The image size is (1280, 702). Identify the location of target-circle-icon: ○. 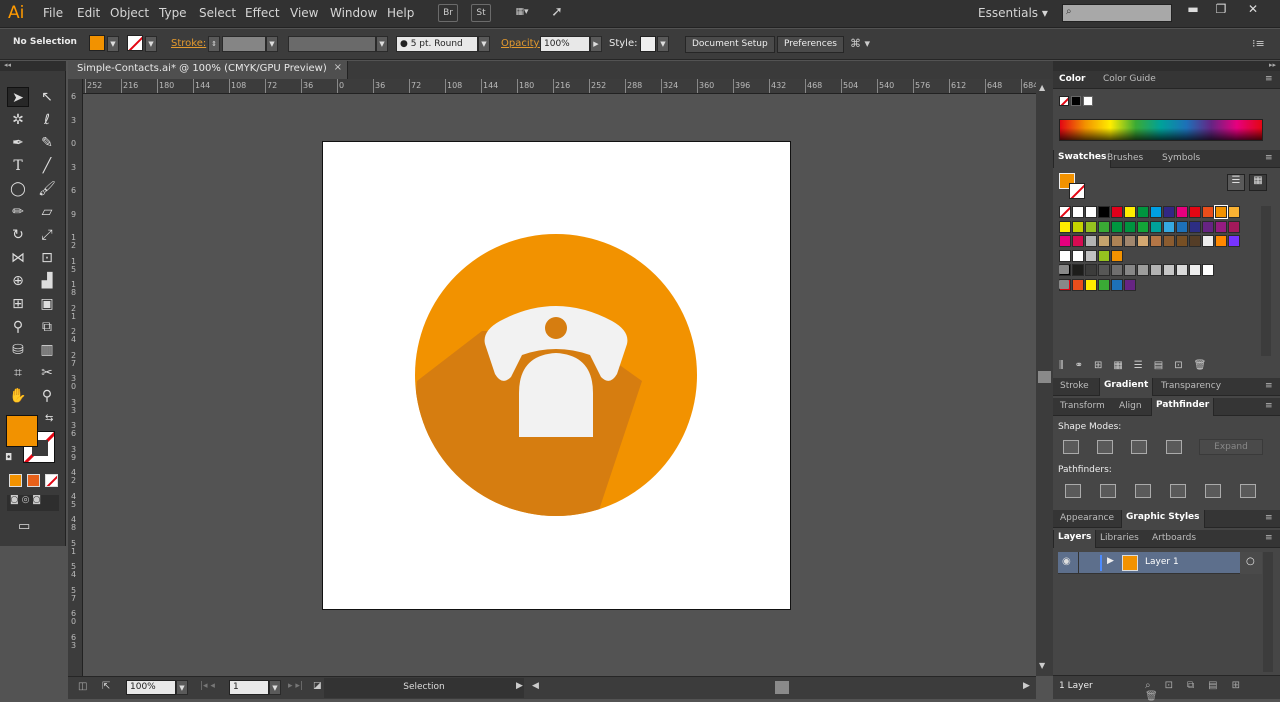
(1250, 561).